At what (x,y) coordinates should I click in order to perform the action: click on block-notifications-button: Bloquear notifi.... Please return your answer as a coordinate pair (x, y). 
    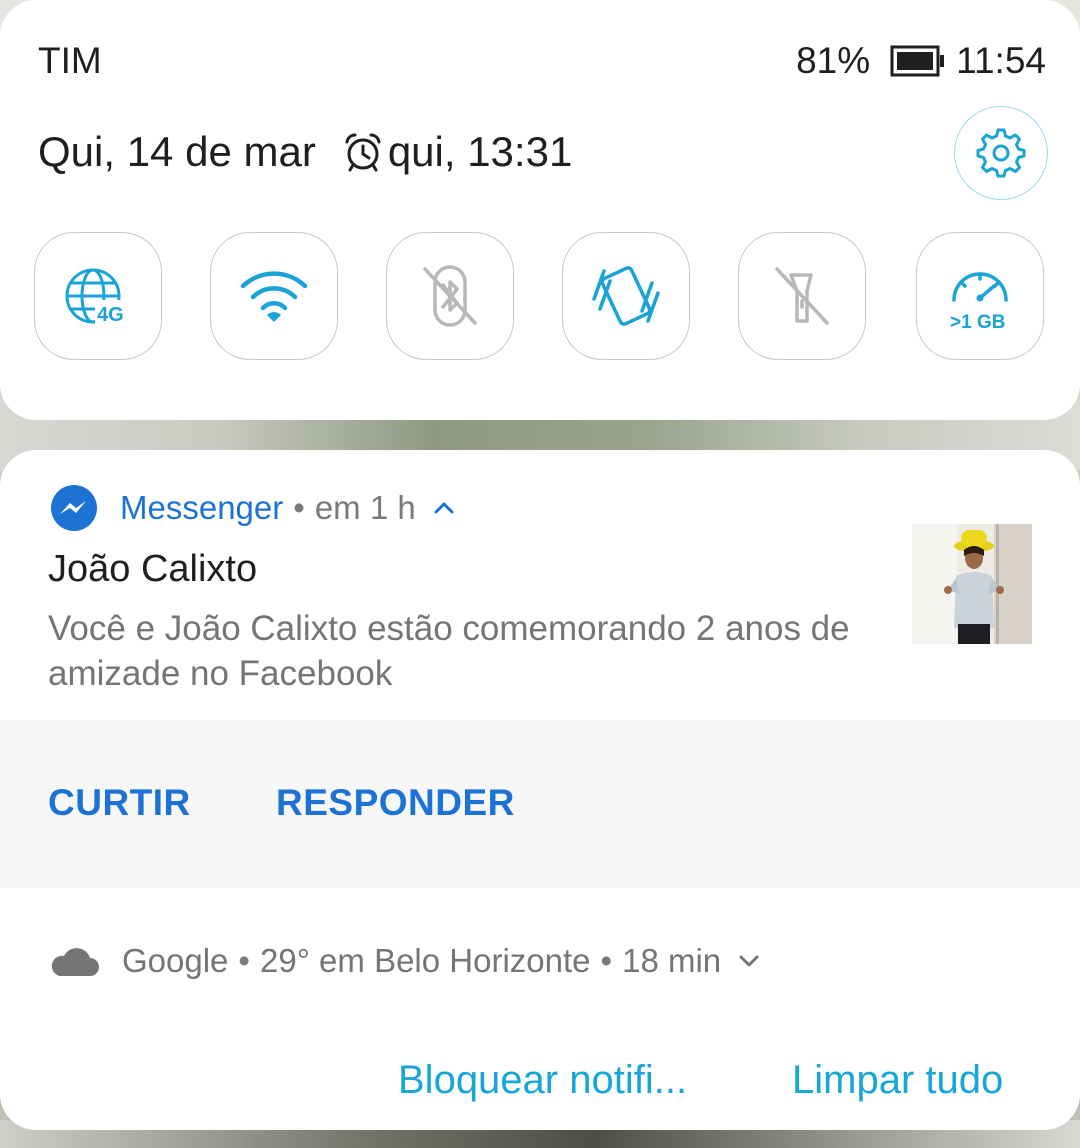
    Looking at the image, I should click on (542, 1080).